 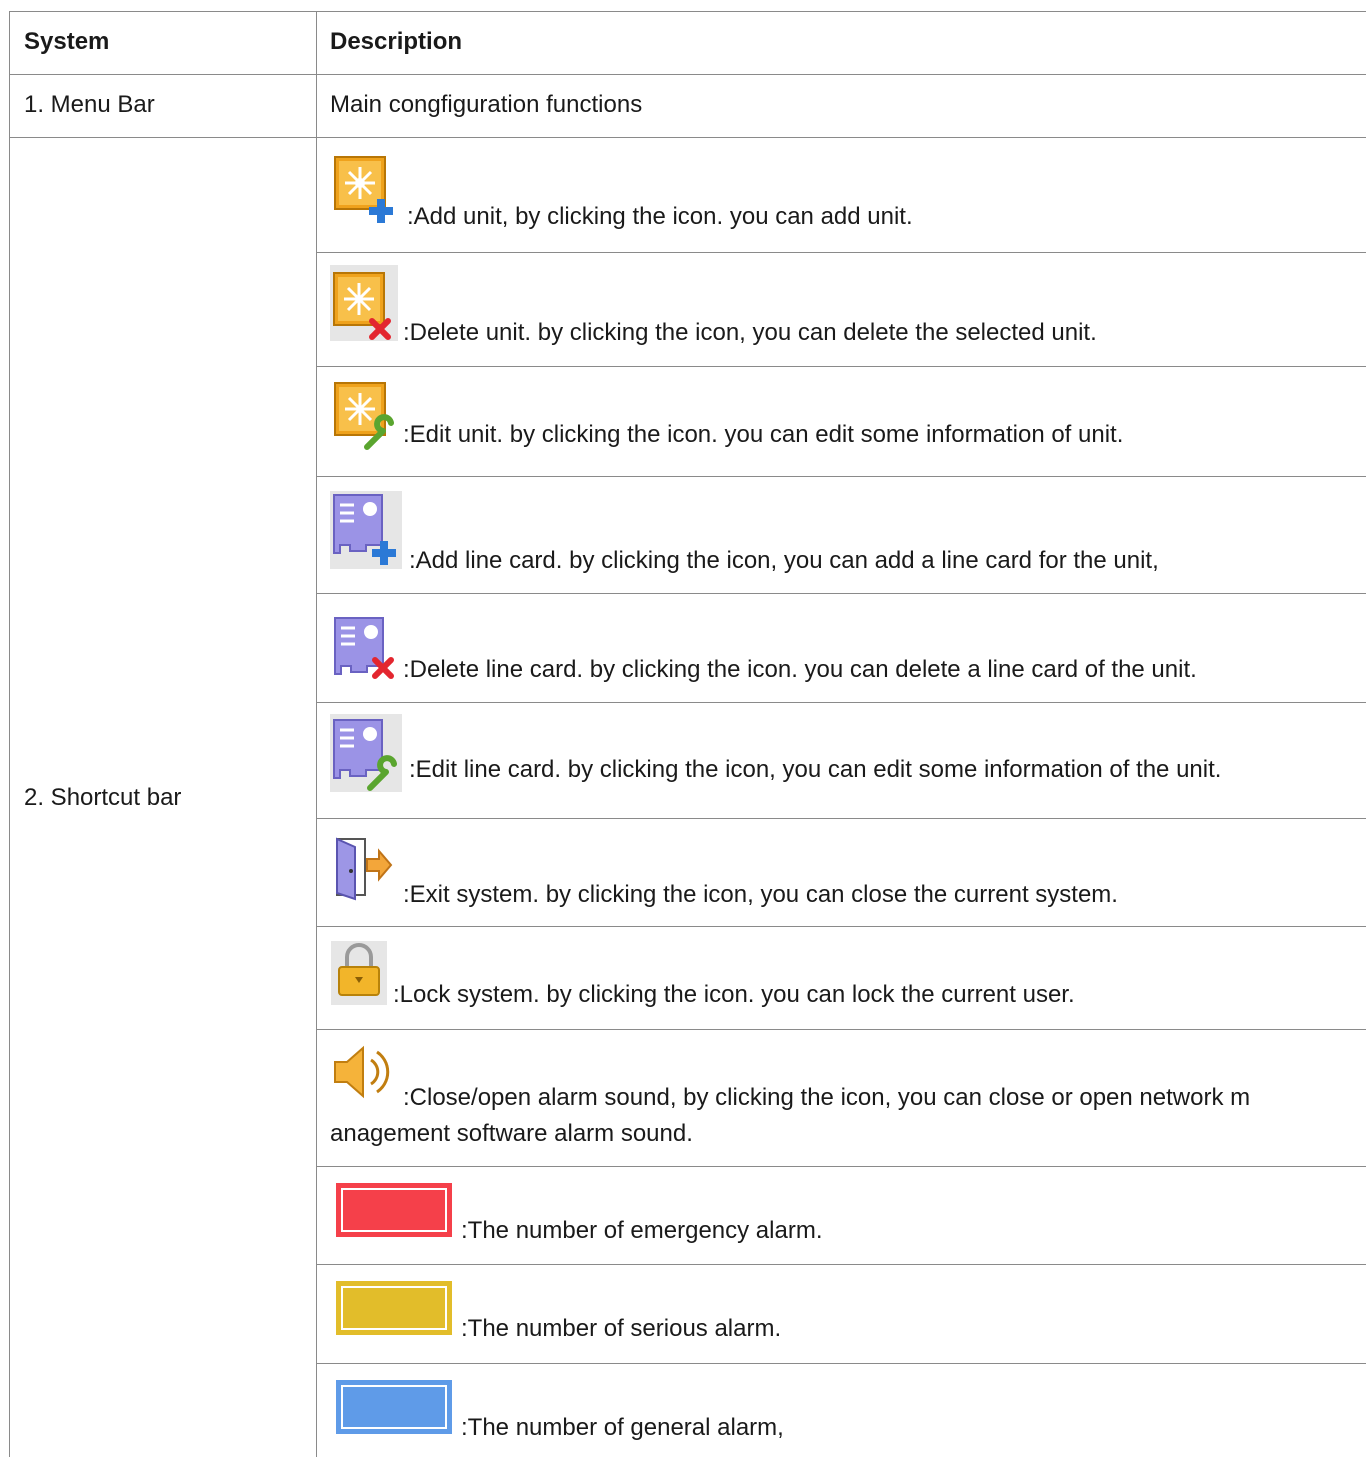 What do you see at coordinates (67, 41) in the screenshot?
I see `header-system-label: System` at bounding box center [67, 41].